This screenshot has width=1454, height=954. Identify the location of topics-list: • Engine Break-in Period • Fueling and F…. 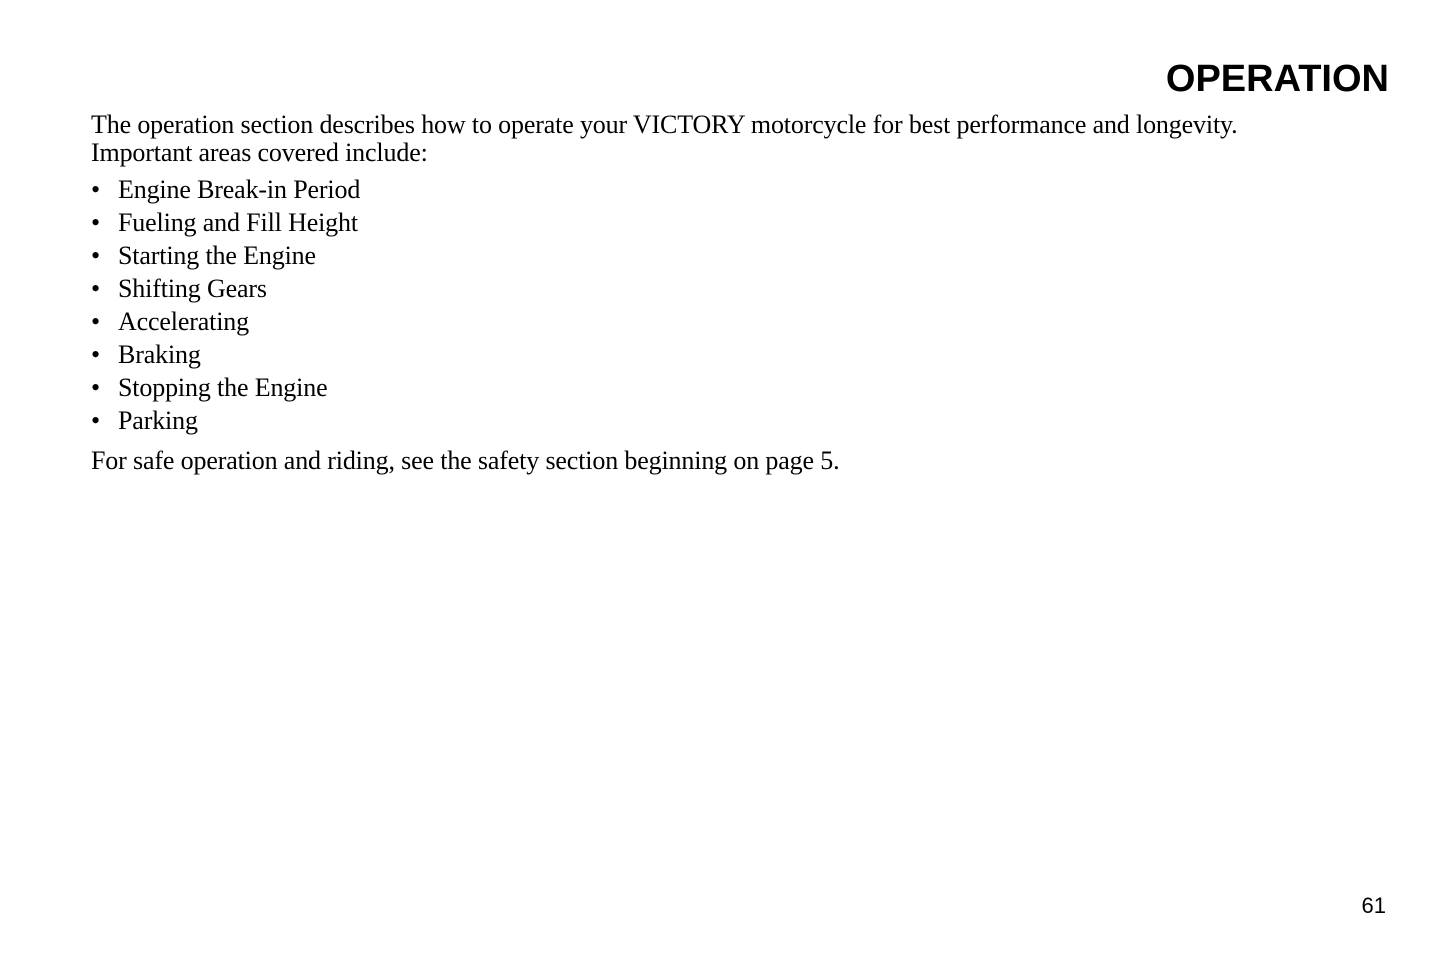
(225, 308).